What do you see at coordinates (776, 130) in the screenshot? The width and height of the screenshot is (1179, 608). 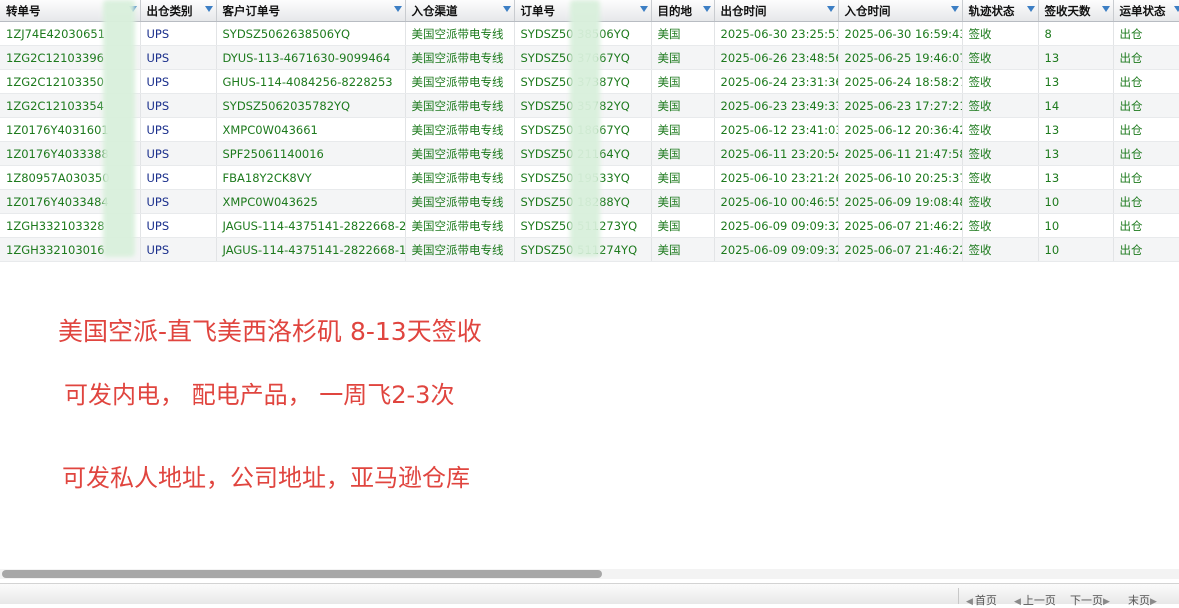 I see `table-cell: 2025-06-12 23:41:03` at bounding box center [776, 130].